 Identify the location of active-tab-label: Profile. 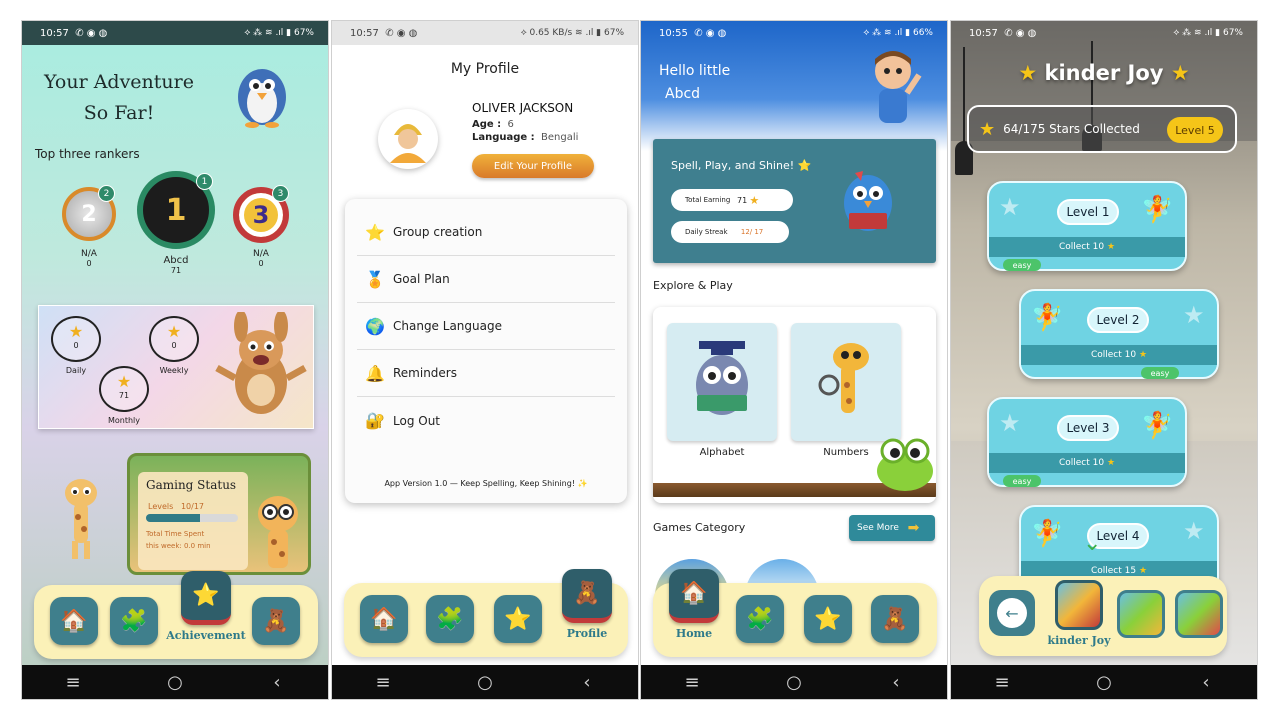
(587, 633).